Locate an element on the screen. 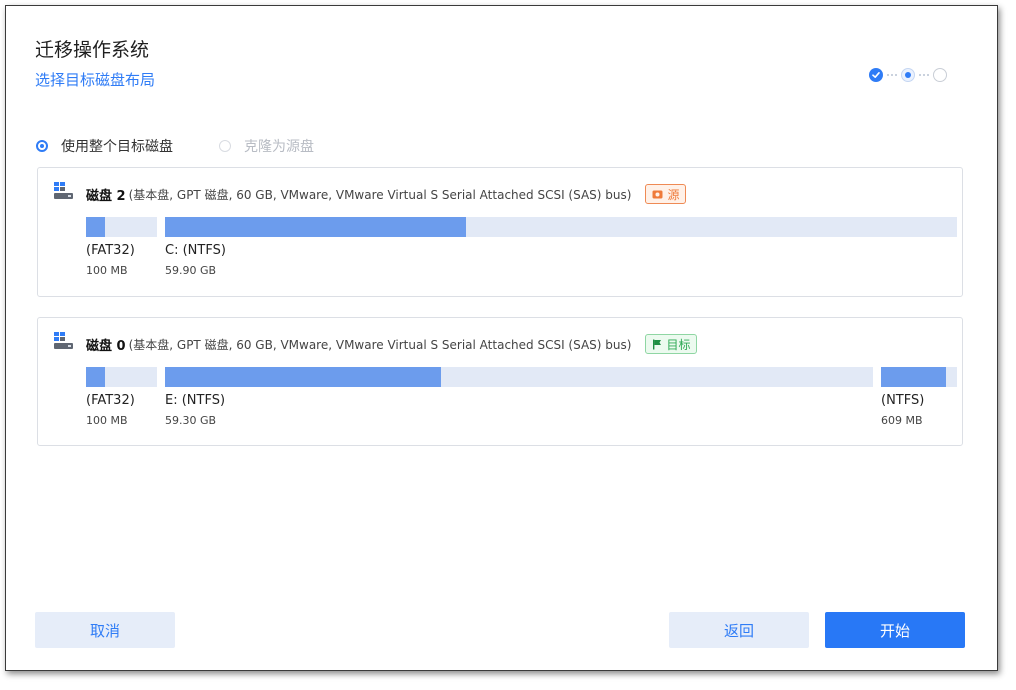  step-2-current is located at coordinates (908, 75).